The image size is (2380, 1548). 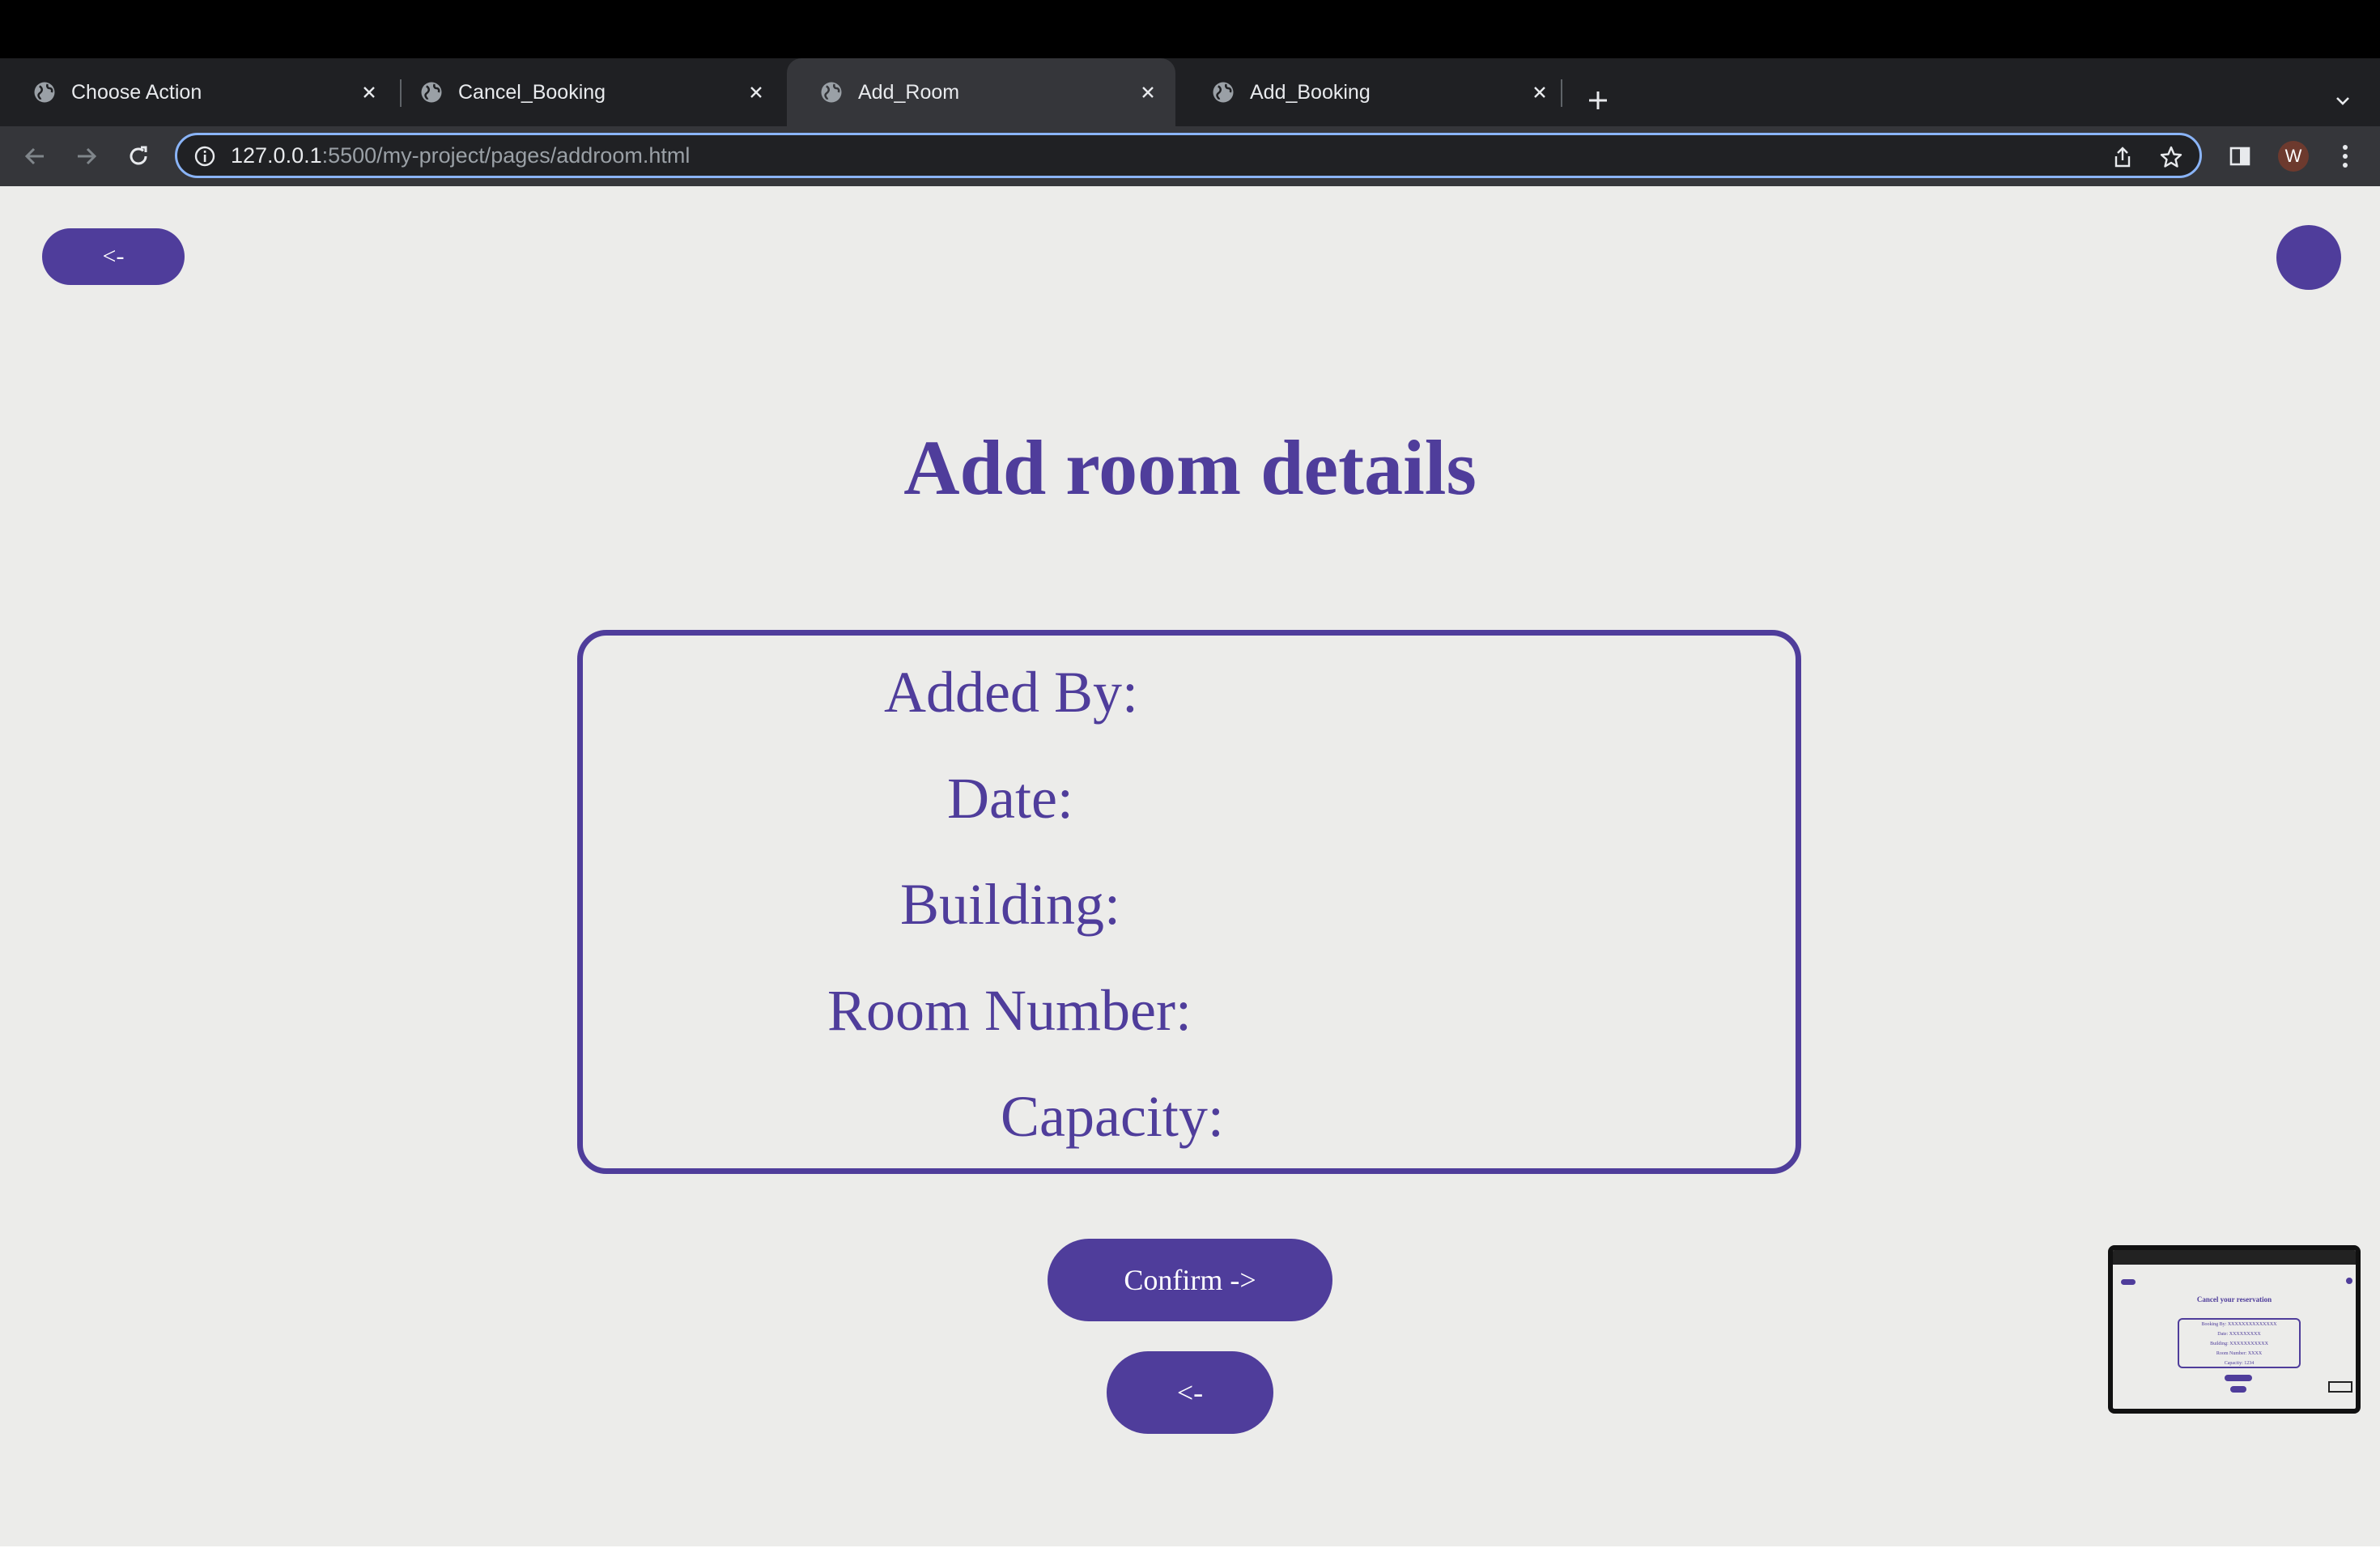 I want to click on forward-button, so click(x=86, y=157).